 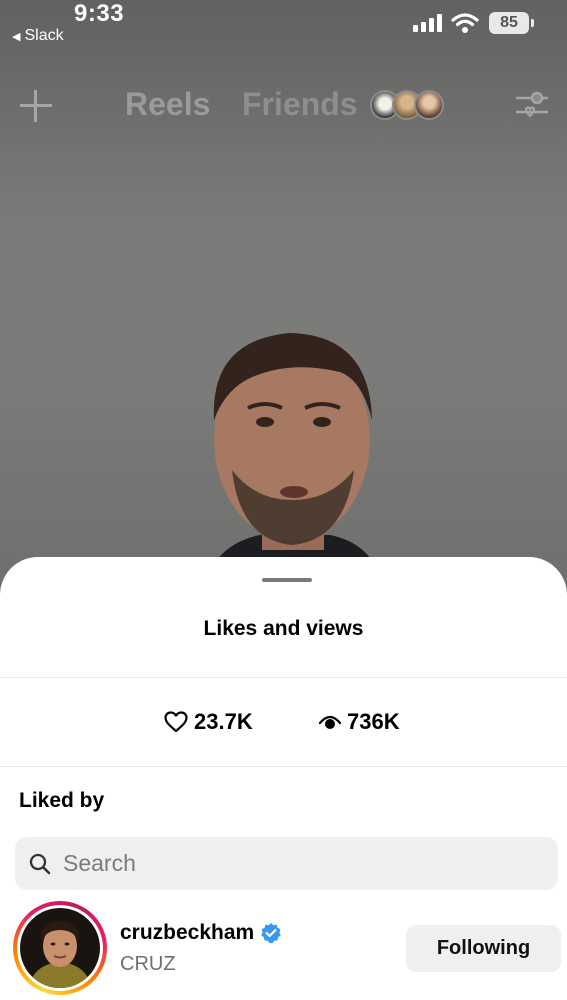 What do you see at coordinates (44, 35) in the screenshot?
I see `back-app-label: Slack` at bounding box center [44, 35].